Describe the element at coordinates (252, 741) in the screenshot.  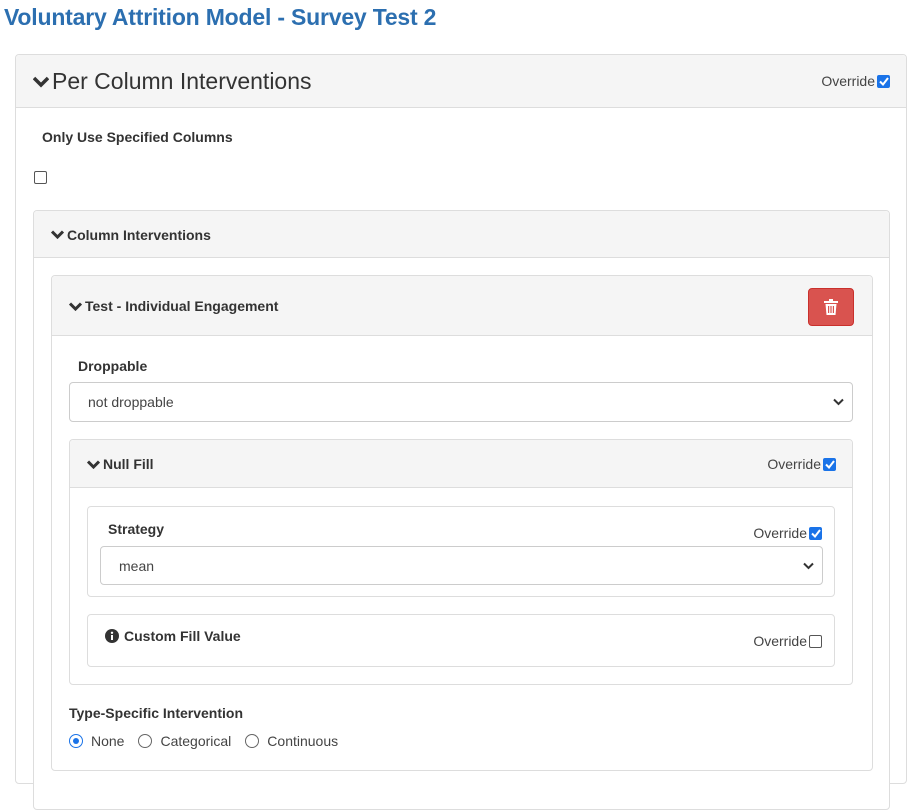
I see `radio-continuous` at that location.